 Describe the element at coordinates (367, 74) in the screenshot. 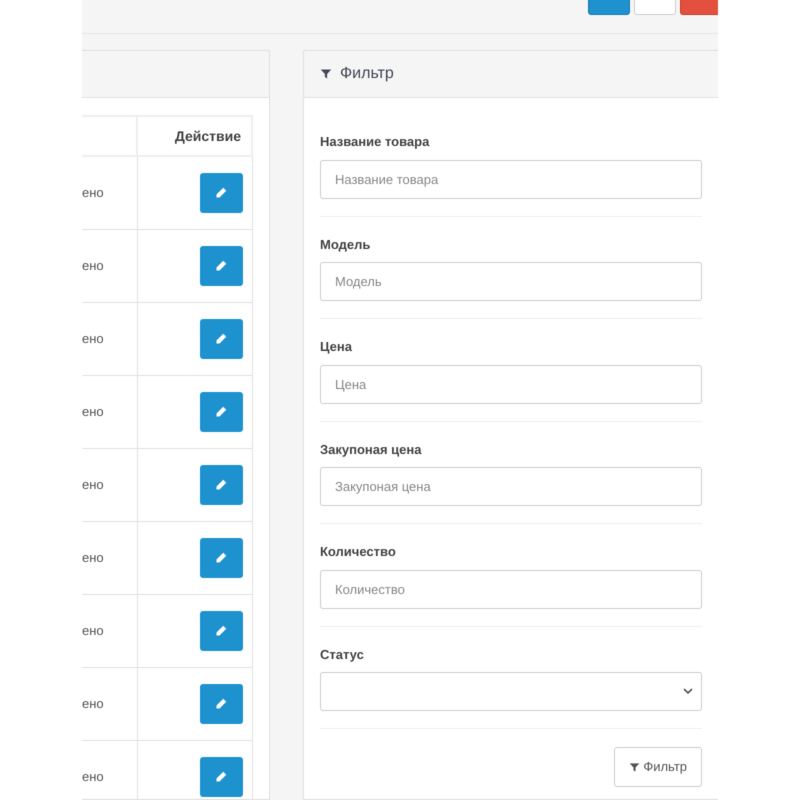

I see `panel-title: Фильтр` at that location.